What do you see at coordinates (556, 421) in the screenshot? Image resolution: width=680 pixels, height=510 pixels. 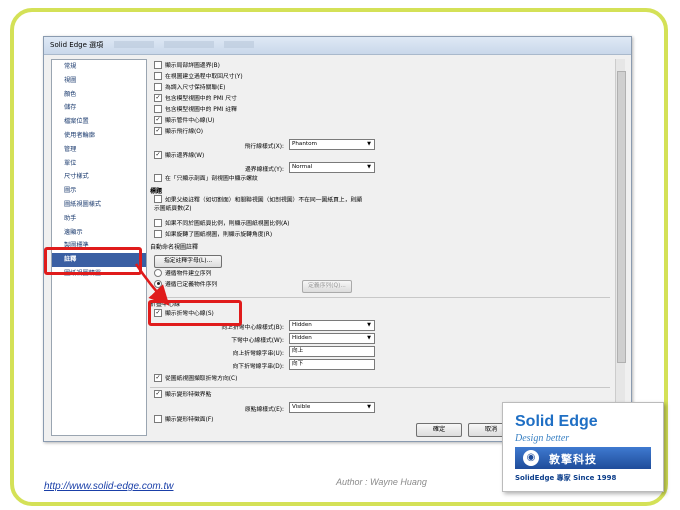 I see `logo-brand: Solid Edge` at bounding box center [556, 421].